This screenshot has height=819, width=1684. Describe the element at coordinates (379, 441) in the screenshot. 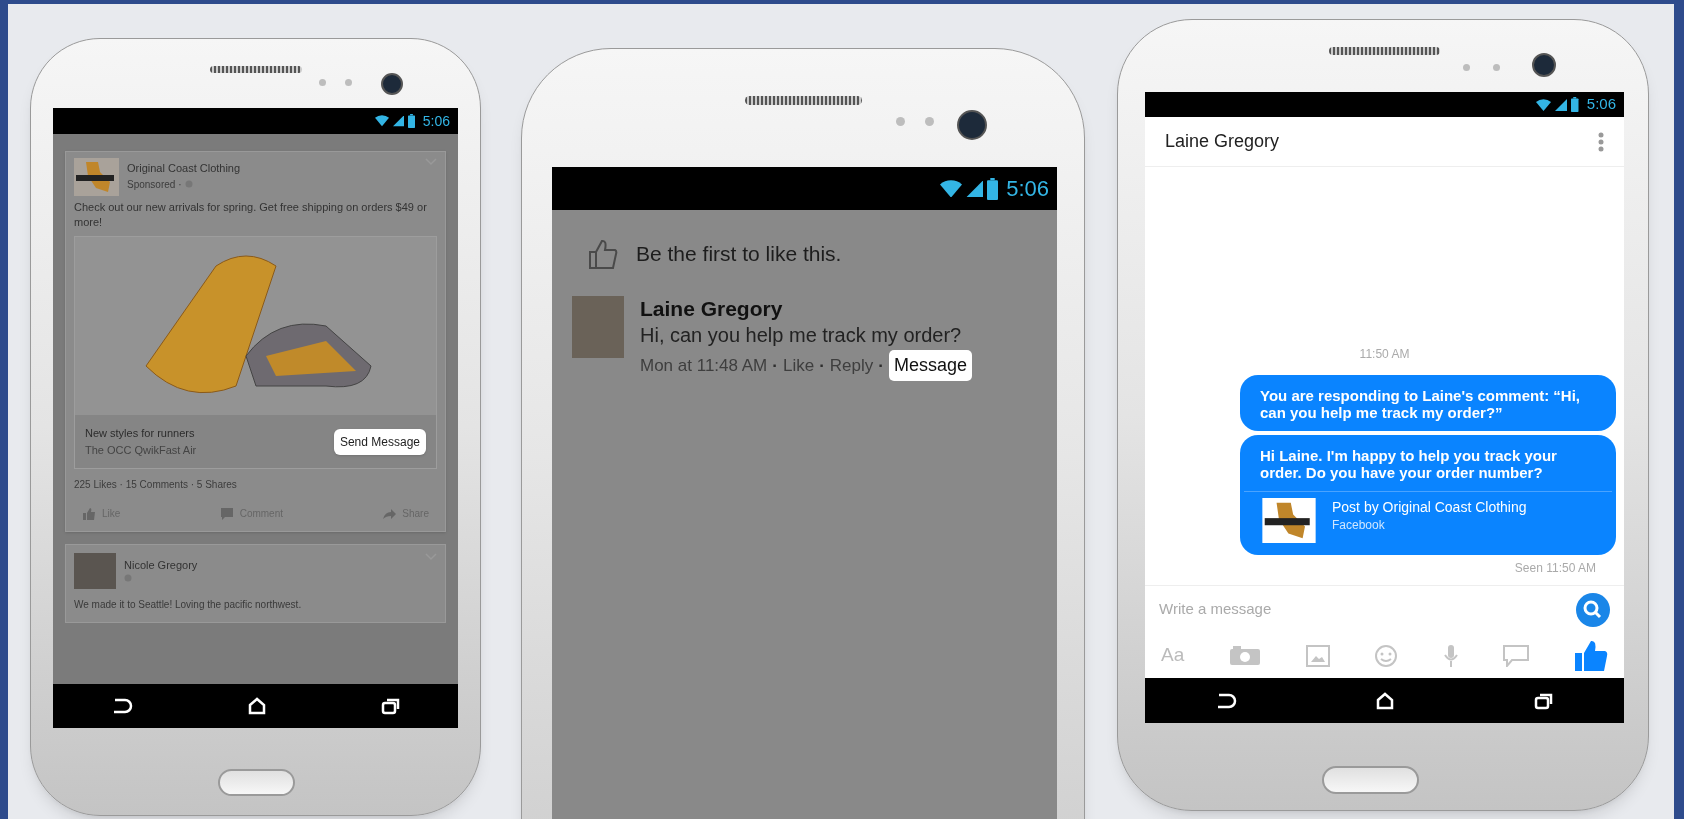

I see `send-message-button: Send Message` at that location.